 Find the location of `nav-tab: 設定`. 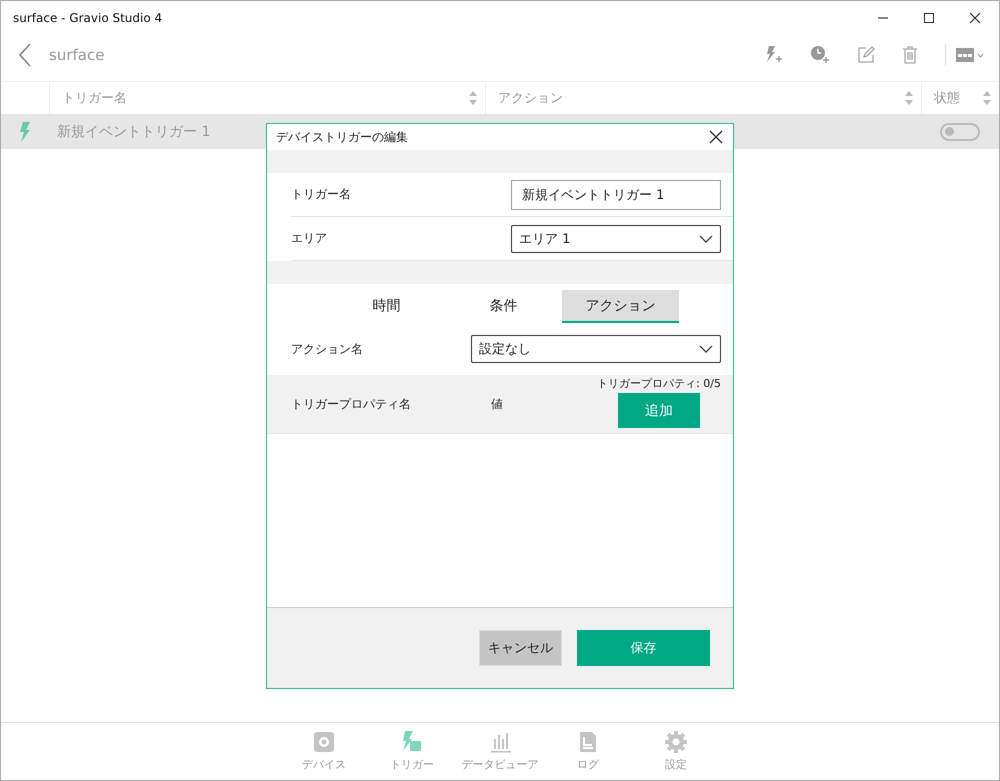

nav-tab: 設定 is located at coordinates (676, 751).